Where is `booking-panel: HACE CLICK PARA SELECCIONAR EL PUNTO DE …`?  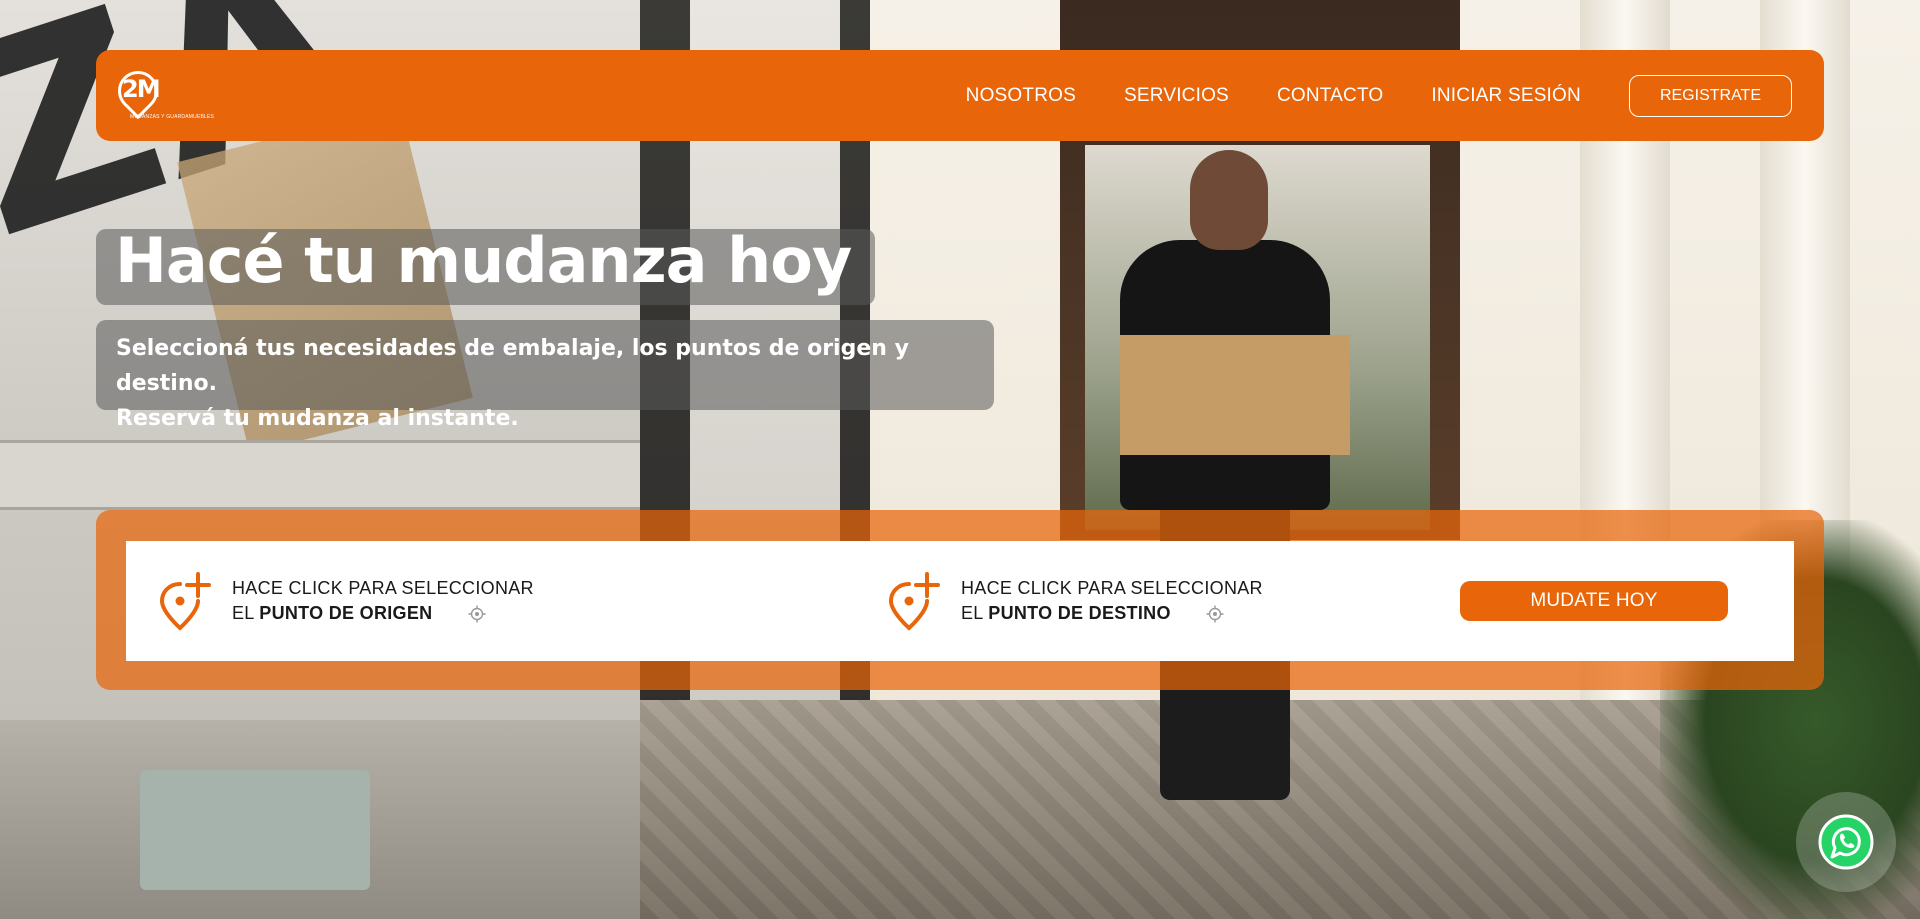
booking-panel: HACE CLICK PARA SELECCIONAR EL PUNTO DE … is located at coordinates (960, 601).